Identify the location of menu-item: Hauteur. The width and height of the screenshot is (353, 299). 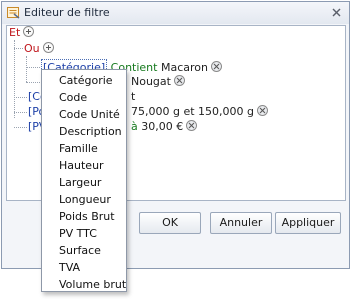
(84, 165).